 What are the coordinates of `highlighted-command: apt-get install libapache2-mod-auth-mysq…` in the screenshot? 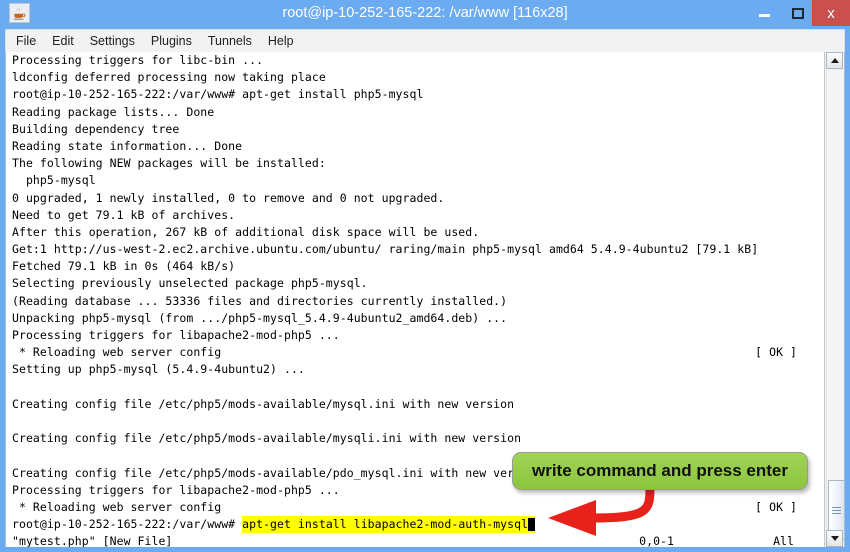 It's located at (389, 525).